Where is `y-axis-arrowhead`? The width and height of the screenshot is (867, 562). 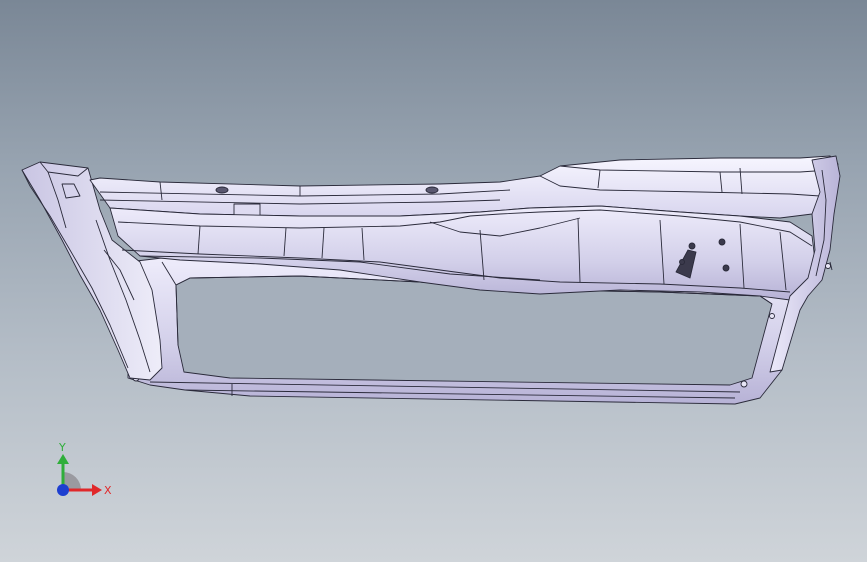 y-axis-arrowhead is located at coordinates (63, 459).